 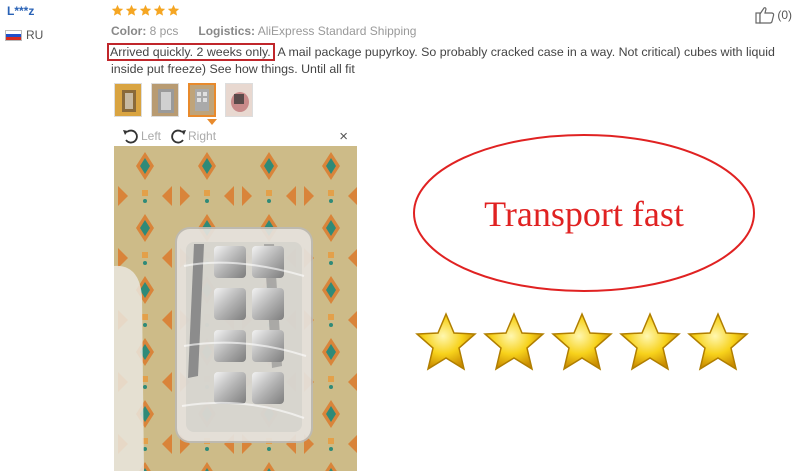 I want to click on russia-flag-icon, so click(x=13, y=35).